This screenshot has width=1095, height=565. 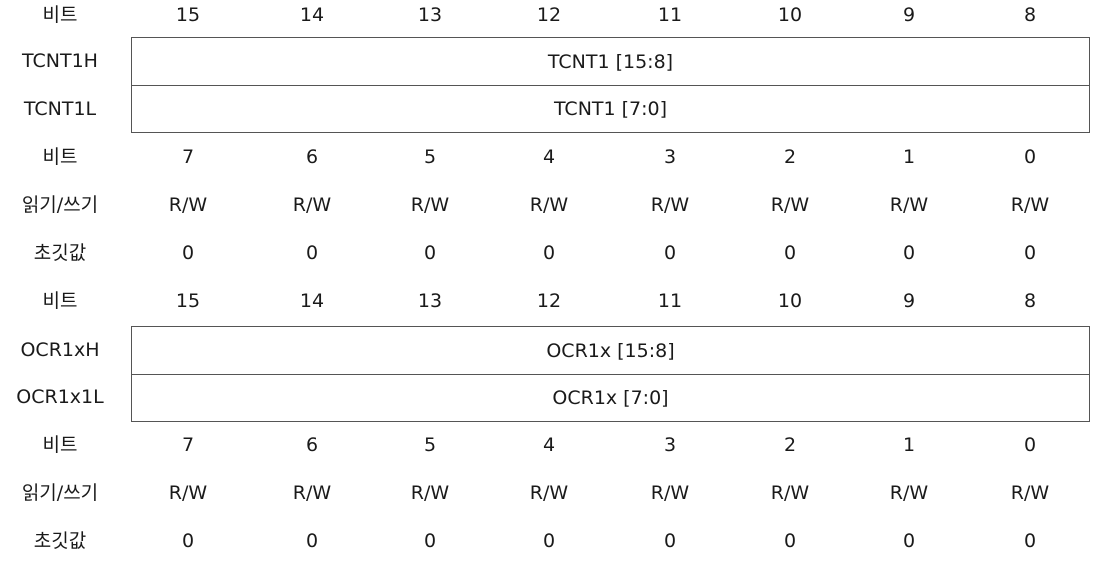 What do you see at coordinates (60, 109) in the screenshot?
I see `register-low-label: TCNT1L` at bounding box center [60, 109].